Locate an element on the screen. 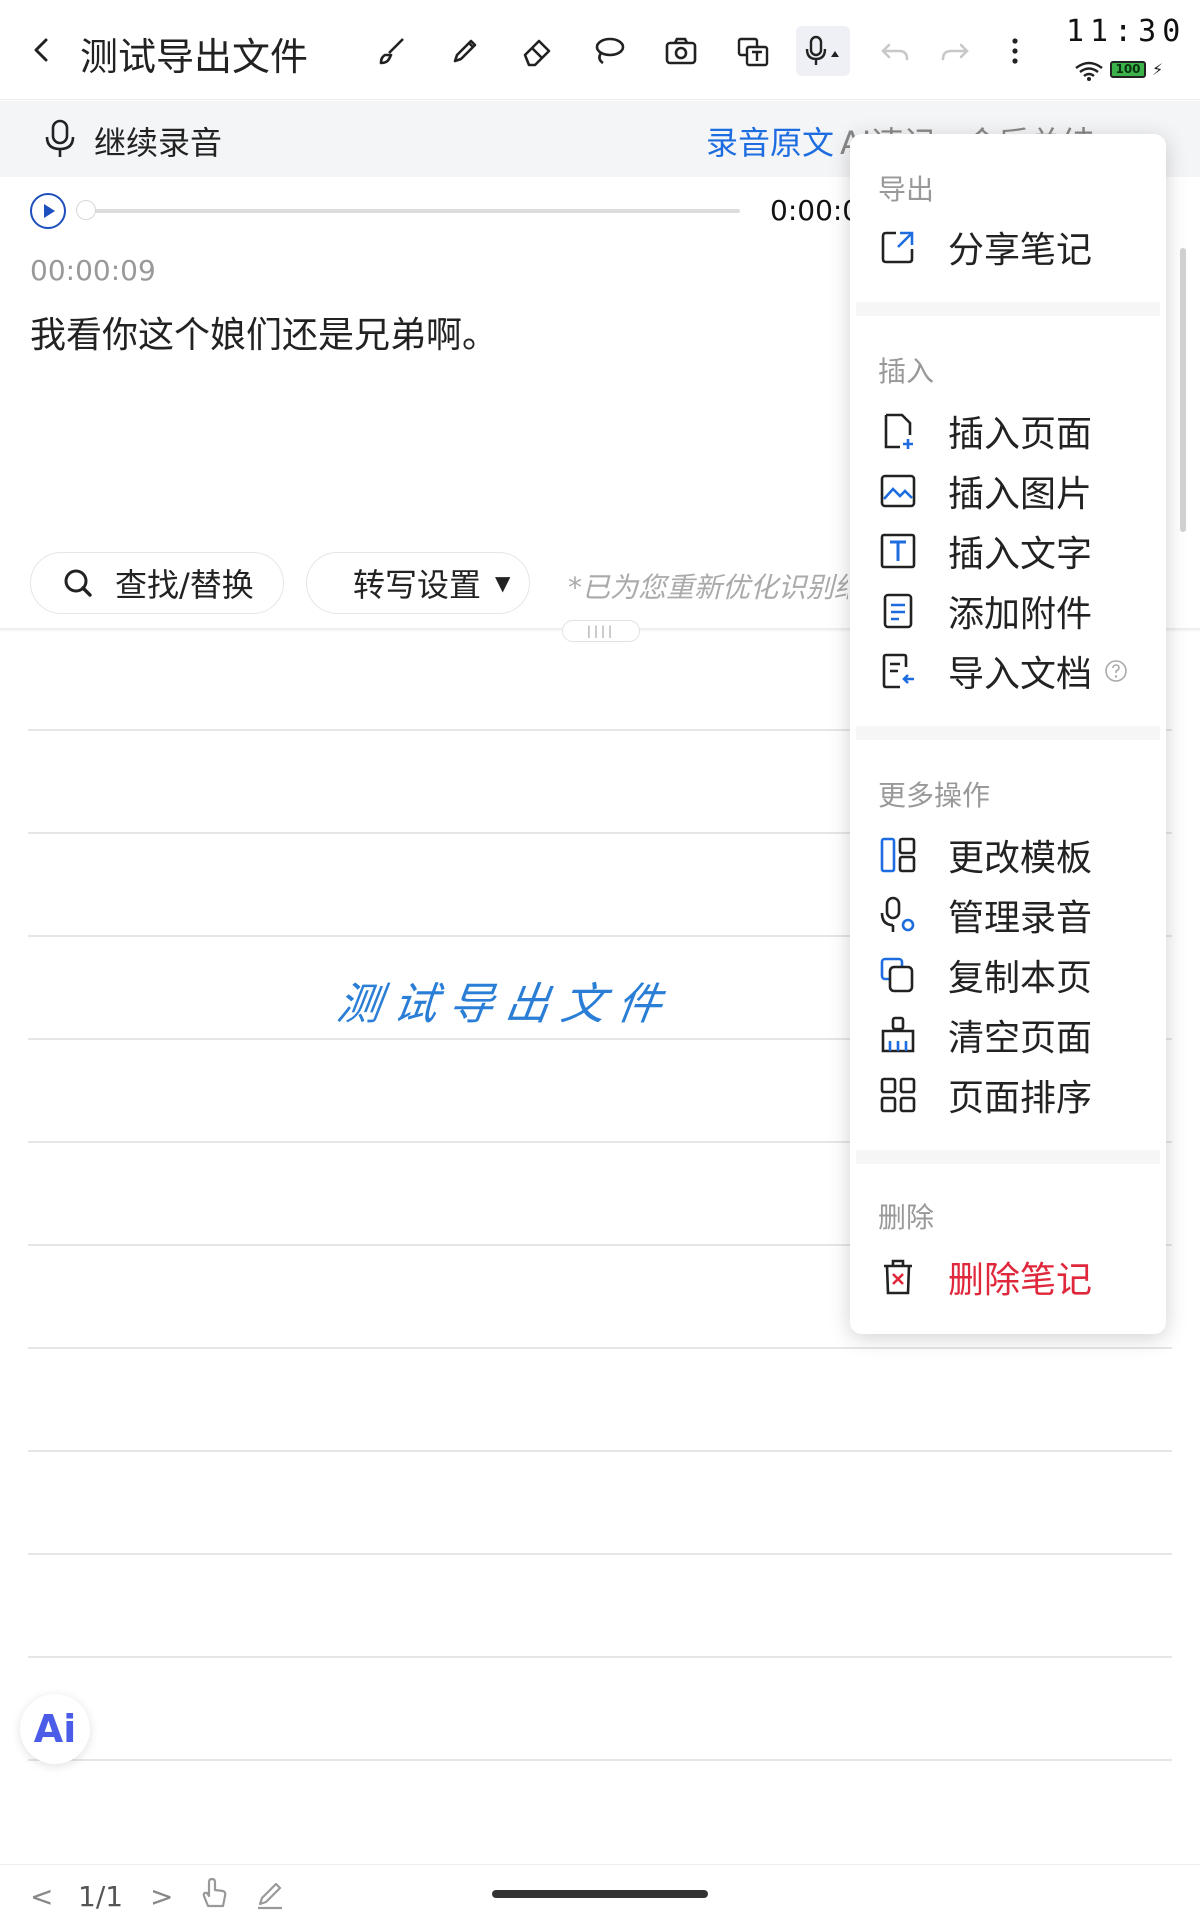  redo-button is located at coordinates (955, 51).